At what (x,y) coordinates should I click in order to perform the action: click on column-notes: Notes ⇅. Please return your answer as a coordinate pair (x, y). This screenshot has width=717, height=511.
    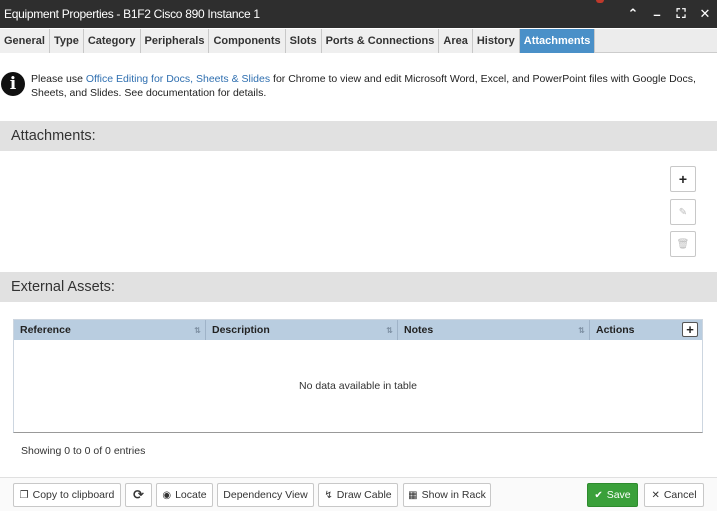
    Looking at the image, I should click on (494, 330).